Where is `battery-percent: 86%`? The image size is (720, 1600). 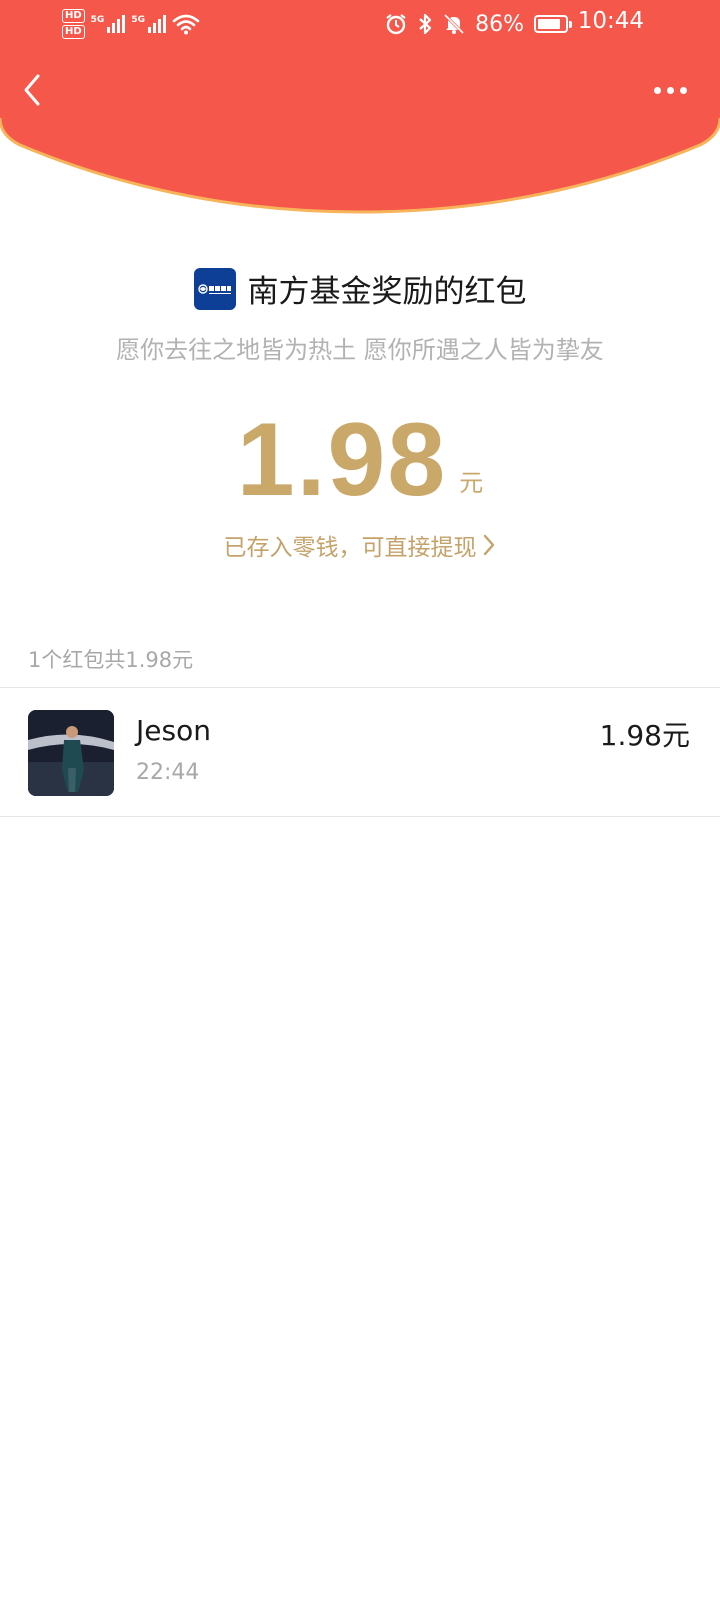 battery-percent: 86% is located at coordinates (499, 24).